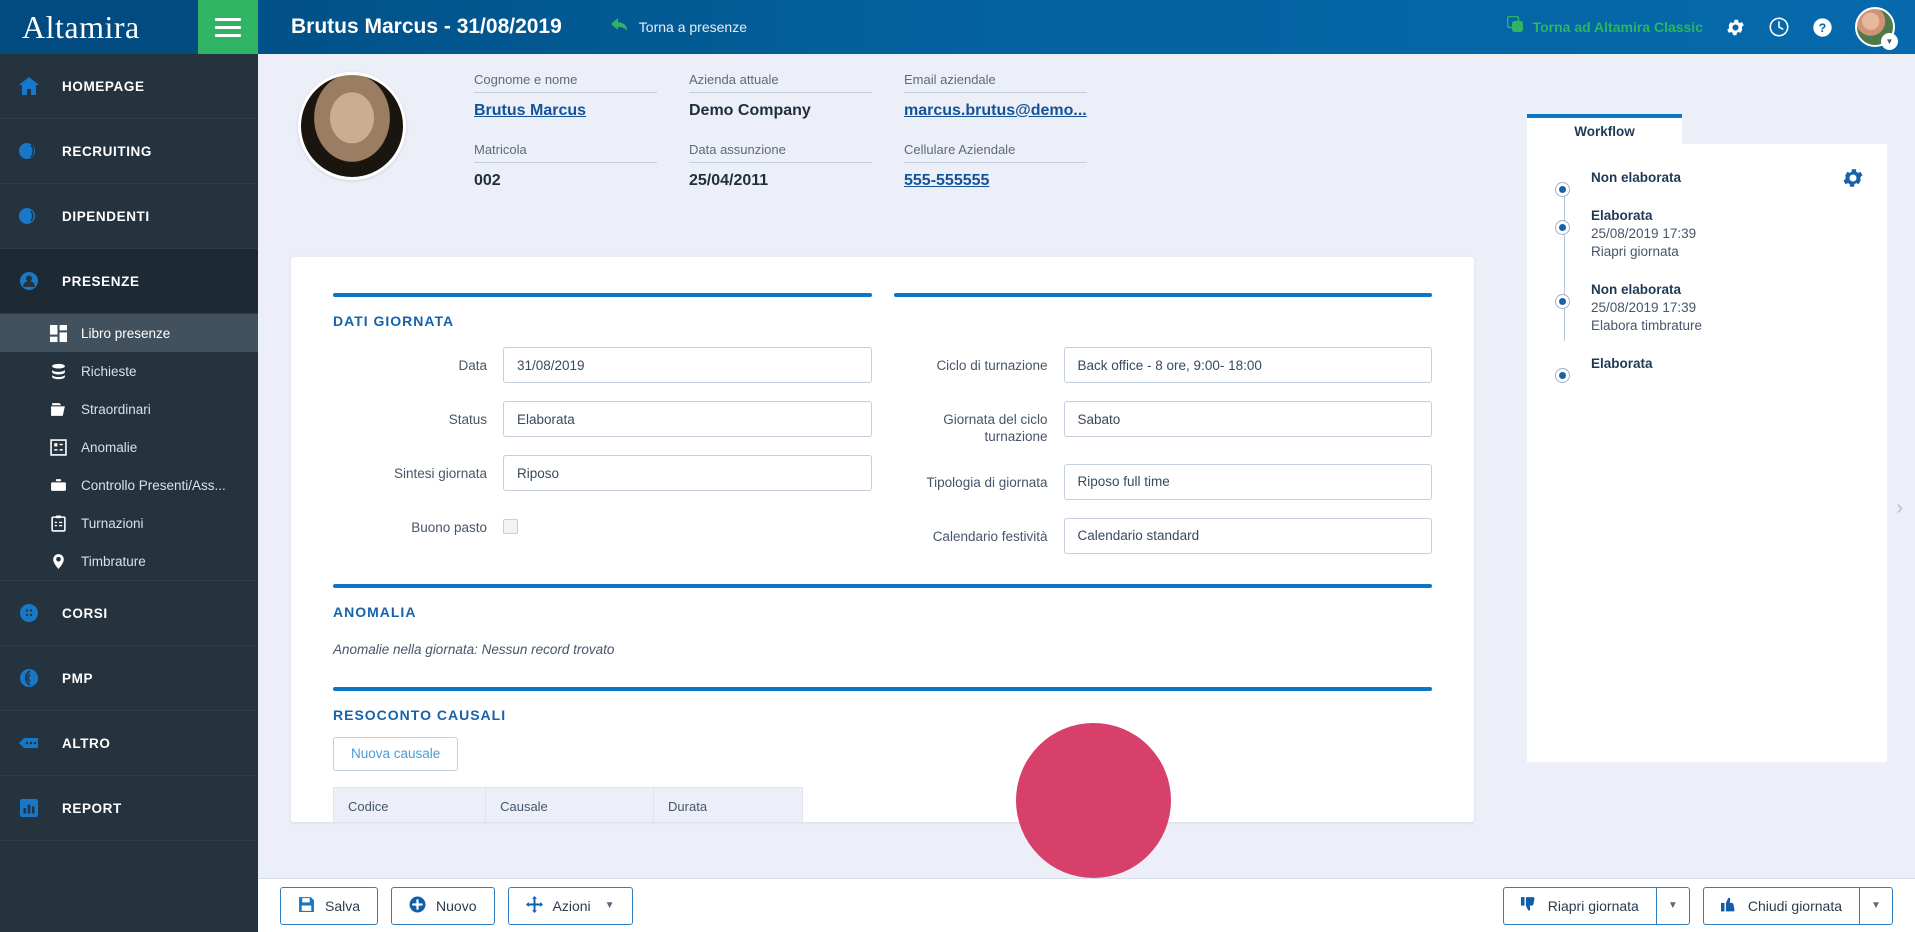  I want to click on employee-field: Azienda attuale Demo Company, so click(796, 96).